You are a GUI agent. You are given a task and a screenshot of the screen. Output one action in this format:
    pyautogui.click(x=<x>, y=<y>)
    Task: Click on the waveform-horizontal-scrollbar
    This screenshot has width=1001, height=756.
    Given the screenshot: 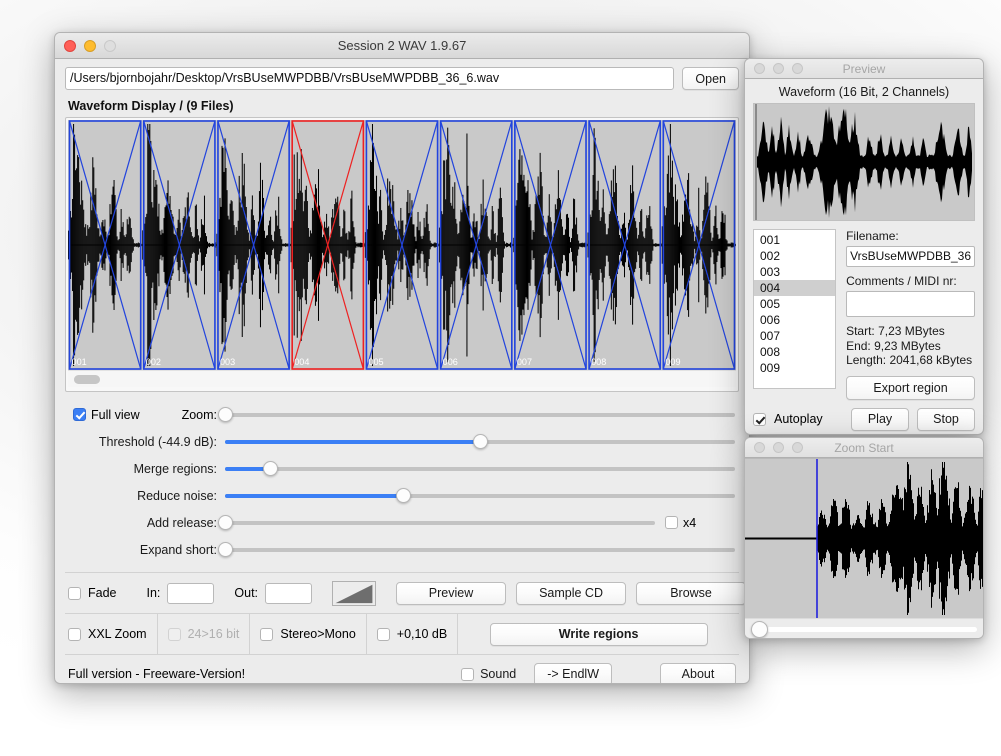 What is the action you would take?
    pyautogui.click(x=402, y=378)
    